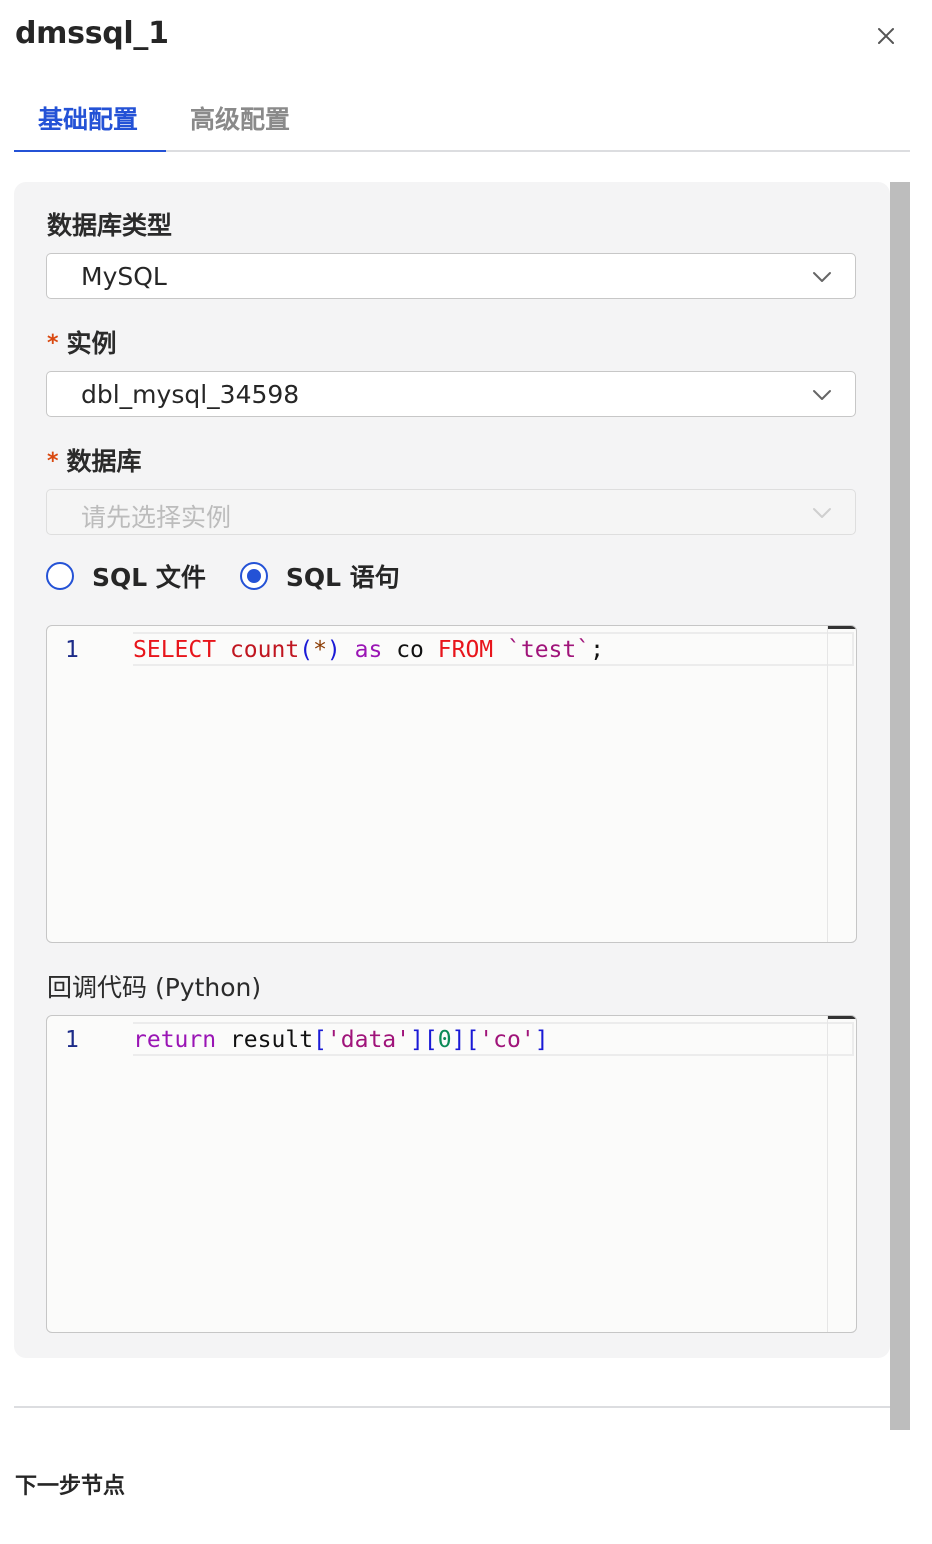 This screenshot has width=932, height=1544. I want to click on db-type-label: 数据库类型, so click(110, 225).